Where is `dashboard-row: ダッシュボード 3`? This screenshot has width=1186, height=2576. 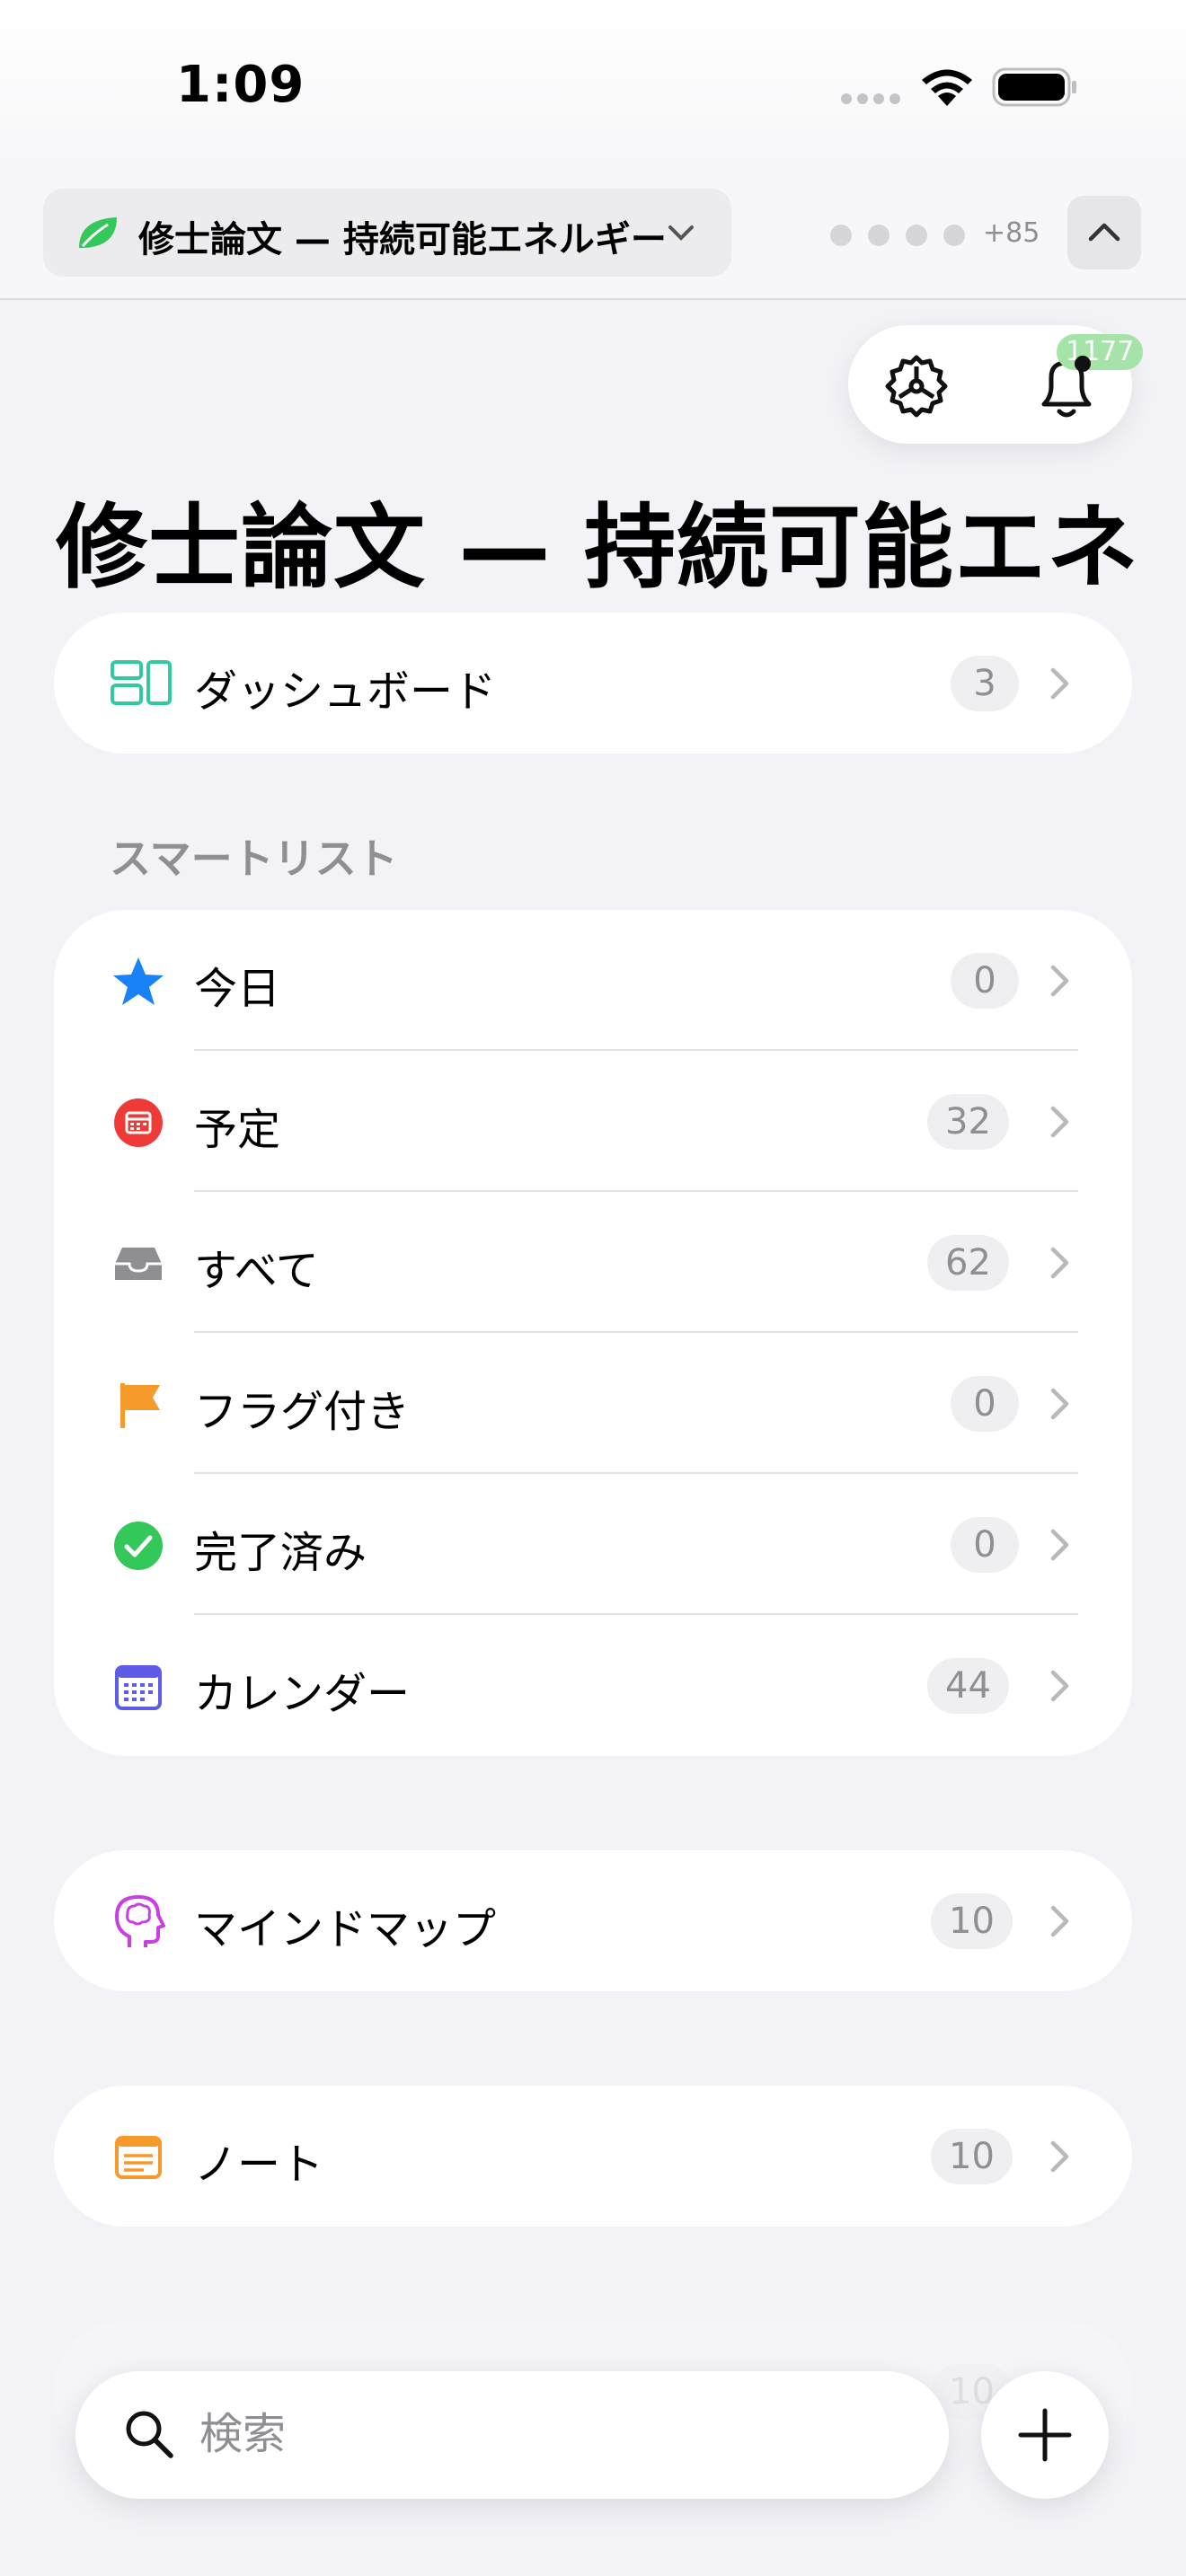
dashboard-row: ダッシュボード 3 is located at coordinates (593, 683).